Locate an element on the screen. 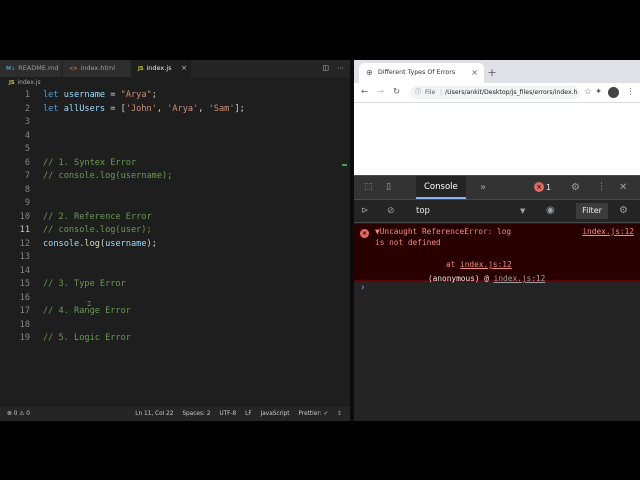 The height and width of the screenshot is (480, 640). devtools-tab-bar: ⬚ ▯ Console » × 1 ⚙ ⋮ ✕ is located at coordinates (497, 188).